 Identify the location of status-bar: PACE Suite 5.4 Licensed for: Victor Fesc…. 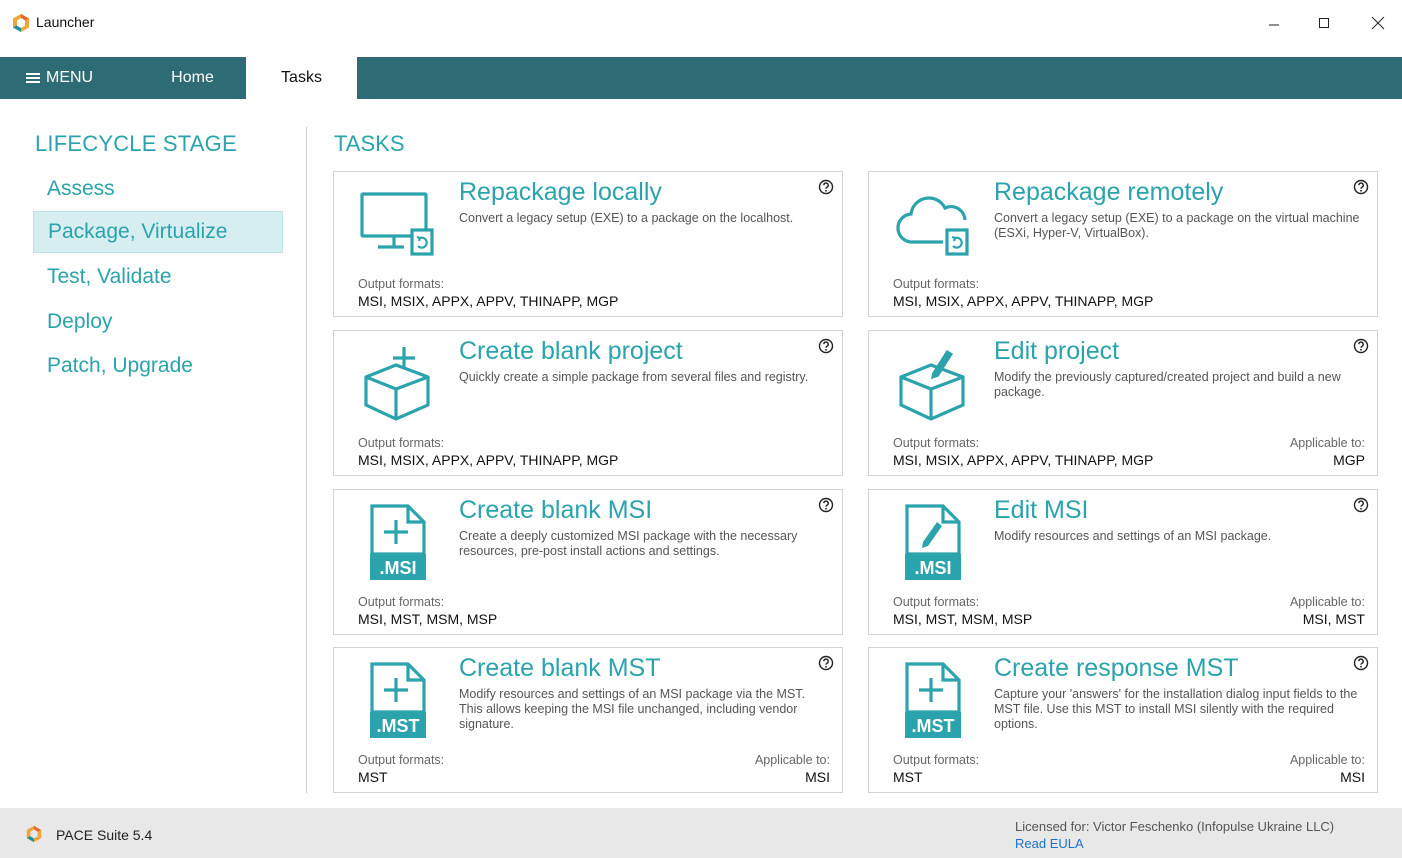
(701, 833).